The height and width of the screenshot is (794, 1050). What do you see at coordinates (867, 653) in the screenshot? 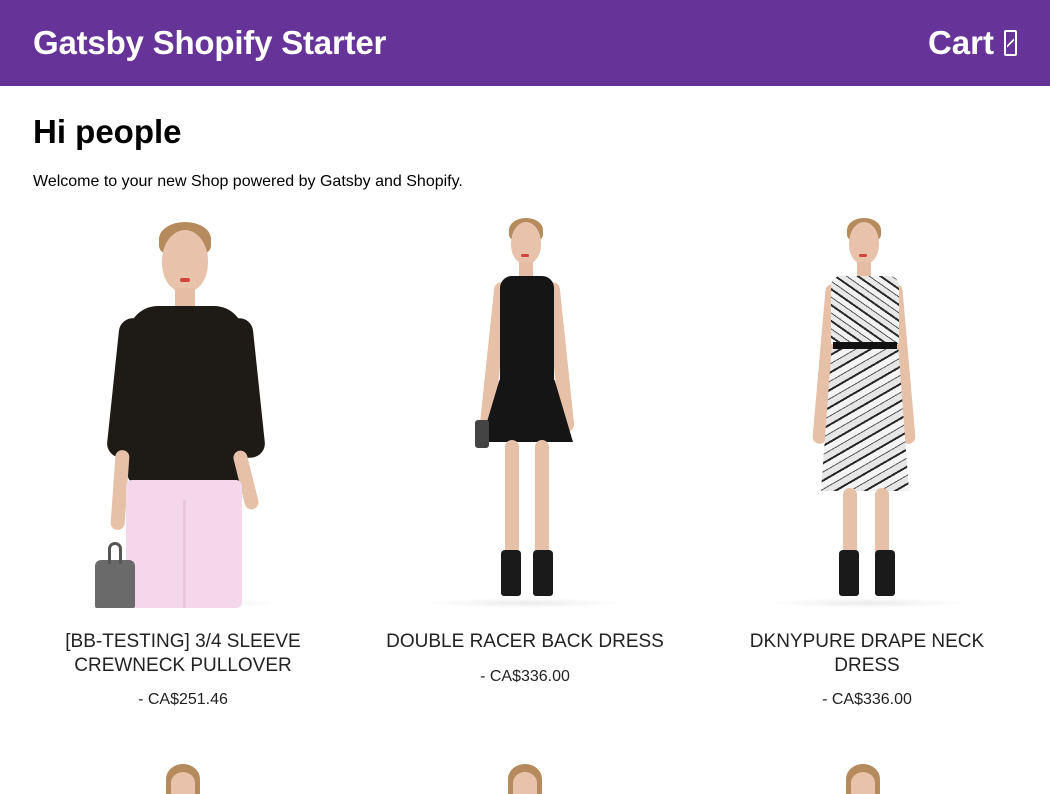
I see `product-name: DKNYPURE DRAPE NECK DRESS` at bounding box center [867, 653].